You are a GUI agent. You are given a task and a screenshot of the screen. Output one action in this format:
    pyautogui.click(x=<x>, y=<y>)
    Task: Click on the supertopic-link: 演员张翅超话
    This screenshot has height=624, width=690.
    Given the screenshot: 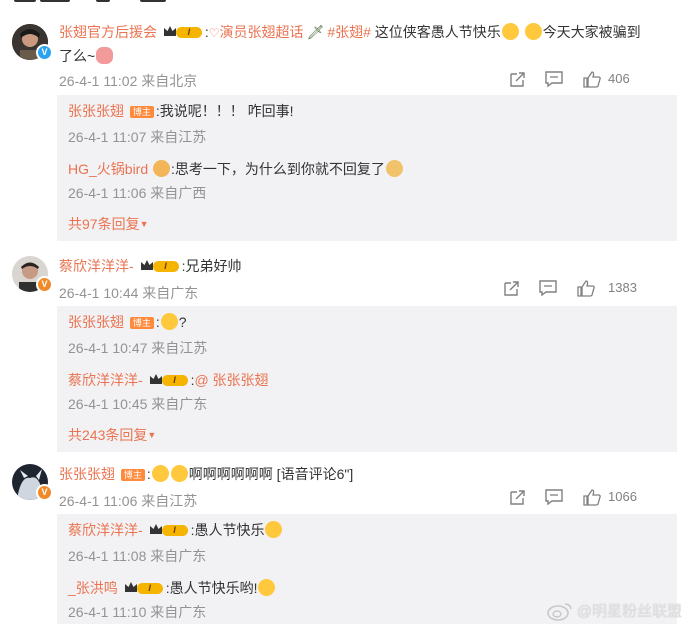 What is the action you would take?
    pyautogui.click(x=262, y=32)
    